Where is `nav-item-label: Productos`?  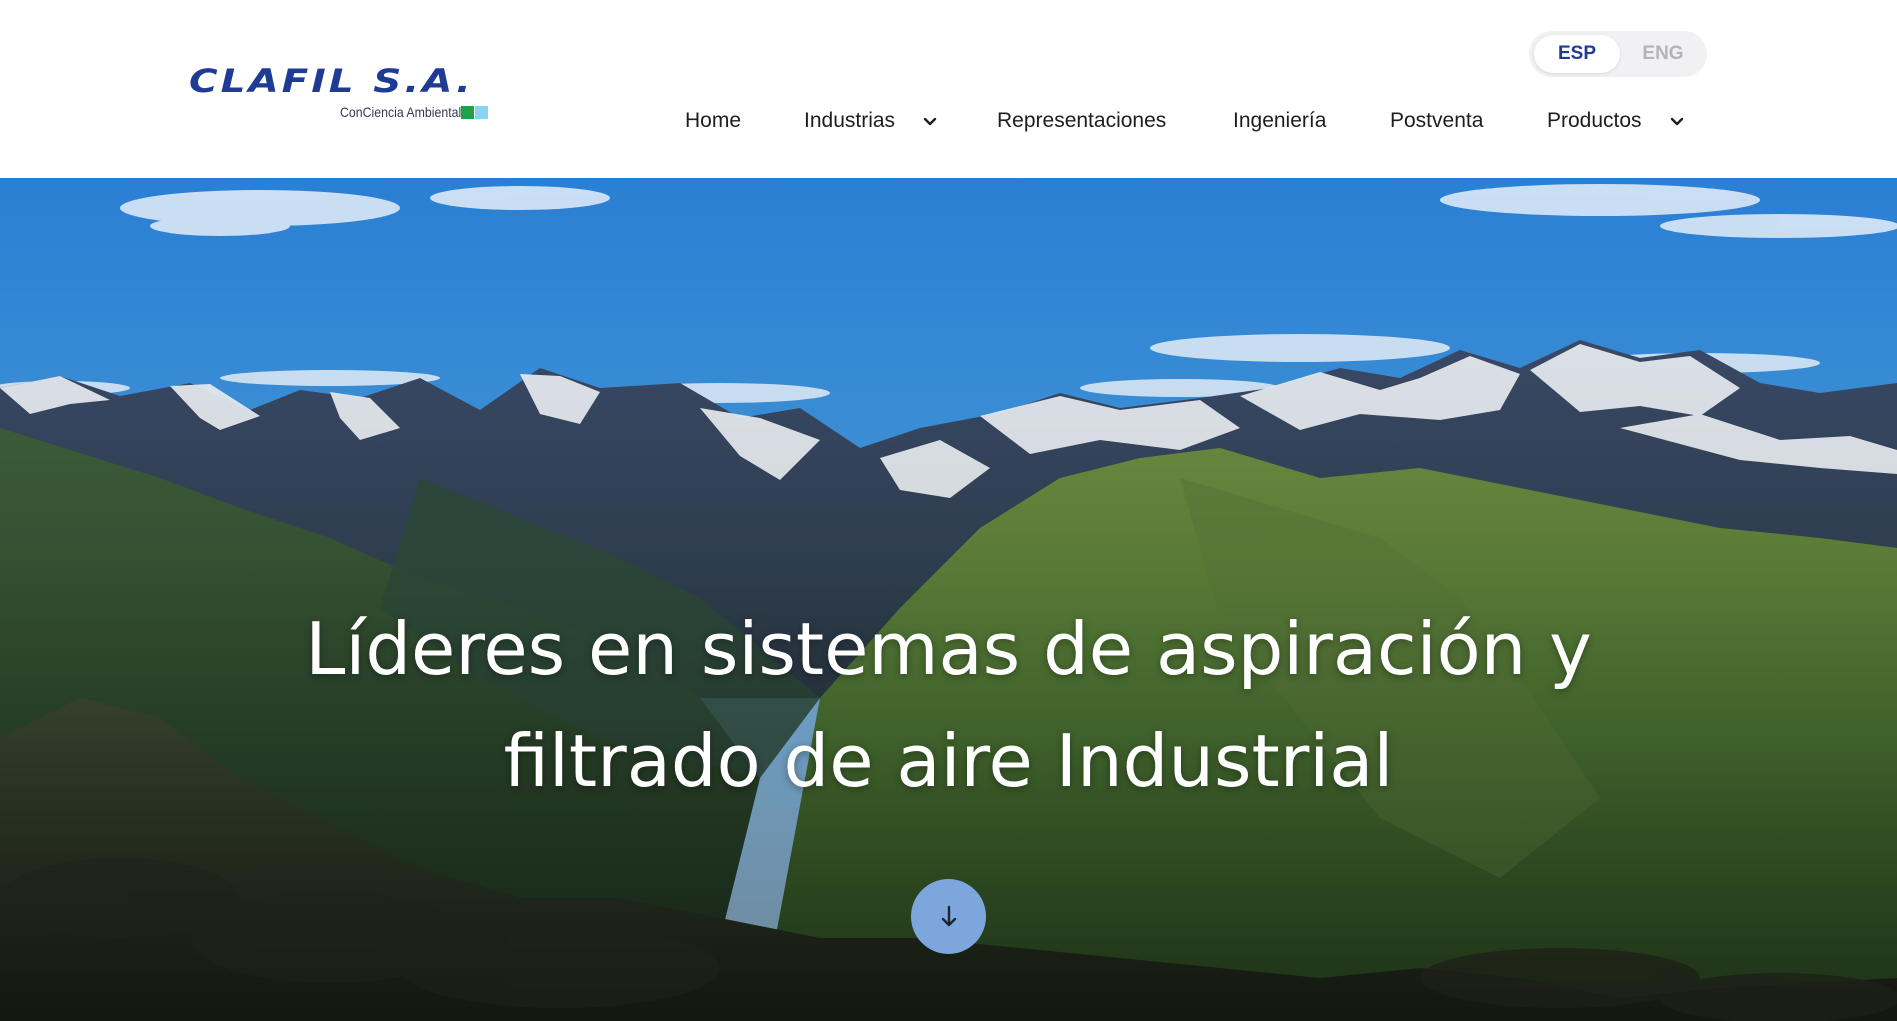 nav-item-label: Productos is located at coordinates (1594, 120).